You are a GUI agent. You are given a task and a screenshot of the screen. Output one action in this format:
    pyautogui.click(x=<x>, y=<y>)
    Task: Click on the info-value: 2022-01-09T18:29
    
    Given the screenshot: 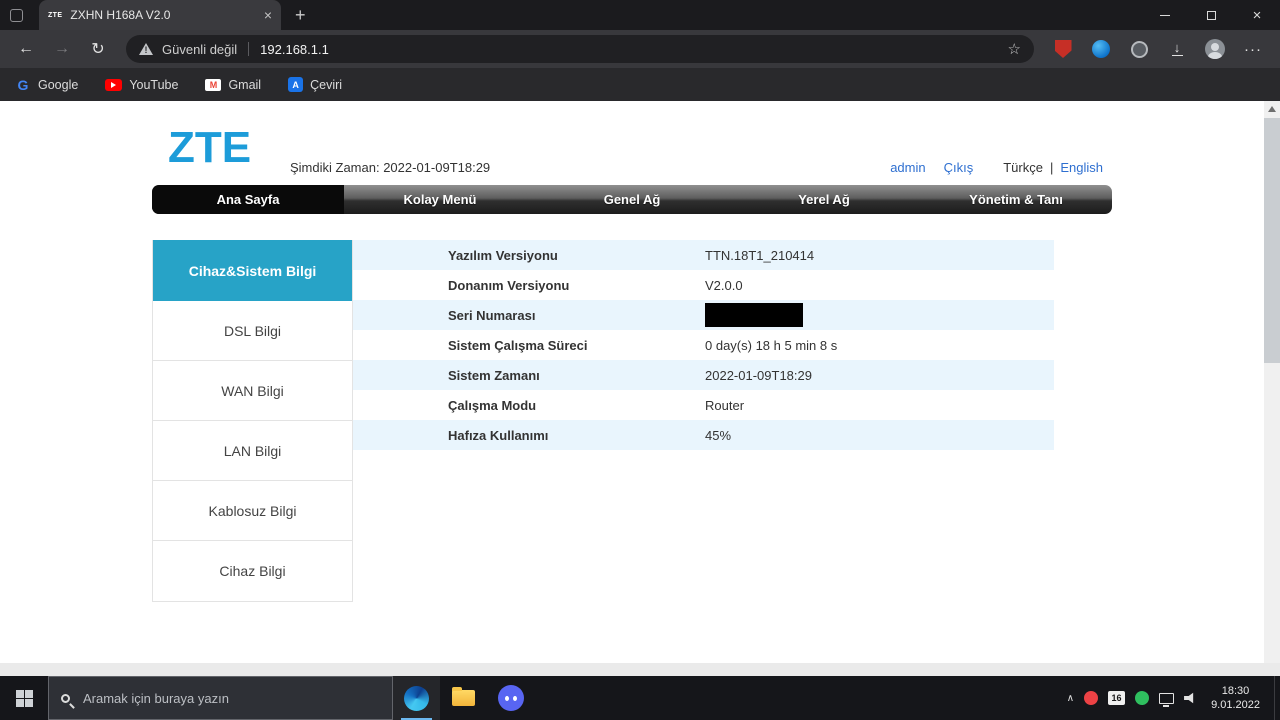 What is the action you would take?
    pyautogui.click(x=758, y=375)
    